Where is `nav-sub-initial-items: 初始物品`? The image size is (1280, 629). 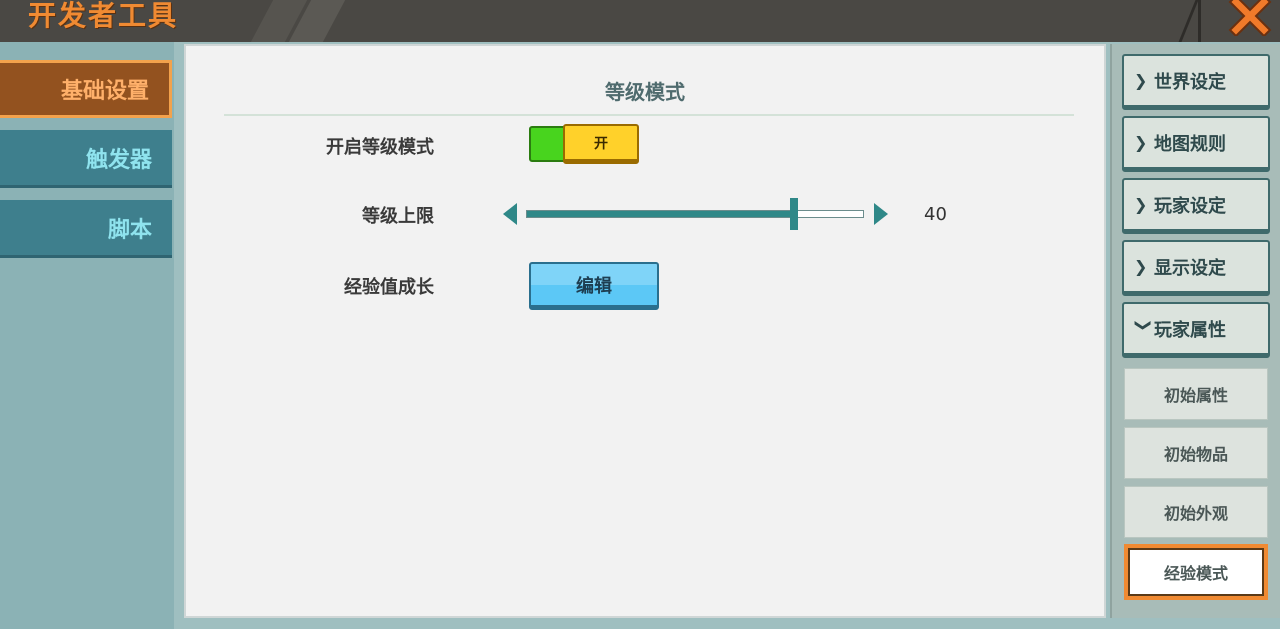
nav-sub-initial-items: 初始物品 is located at coordinates (1196, 453).